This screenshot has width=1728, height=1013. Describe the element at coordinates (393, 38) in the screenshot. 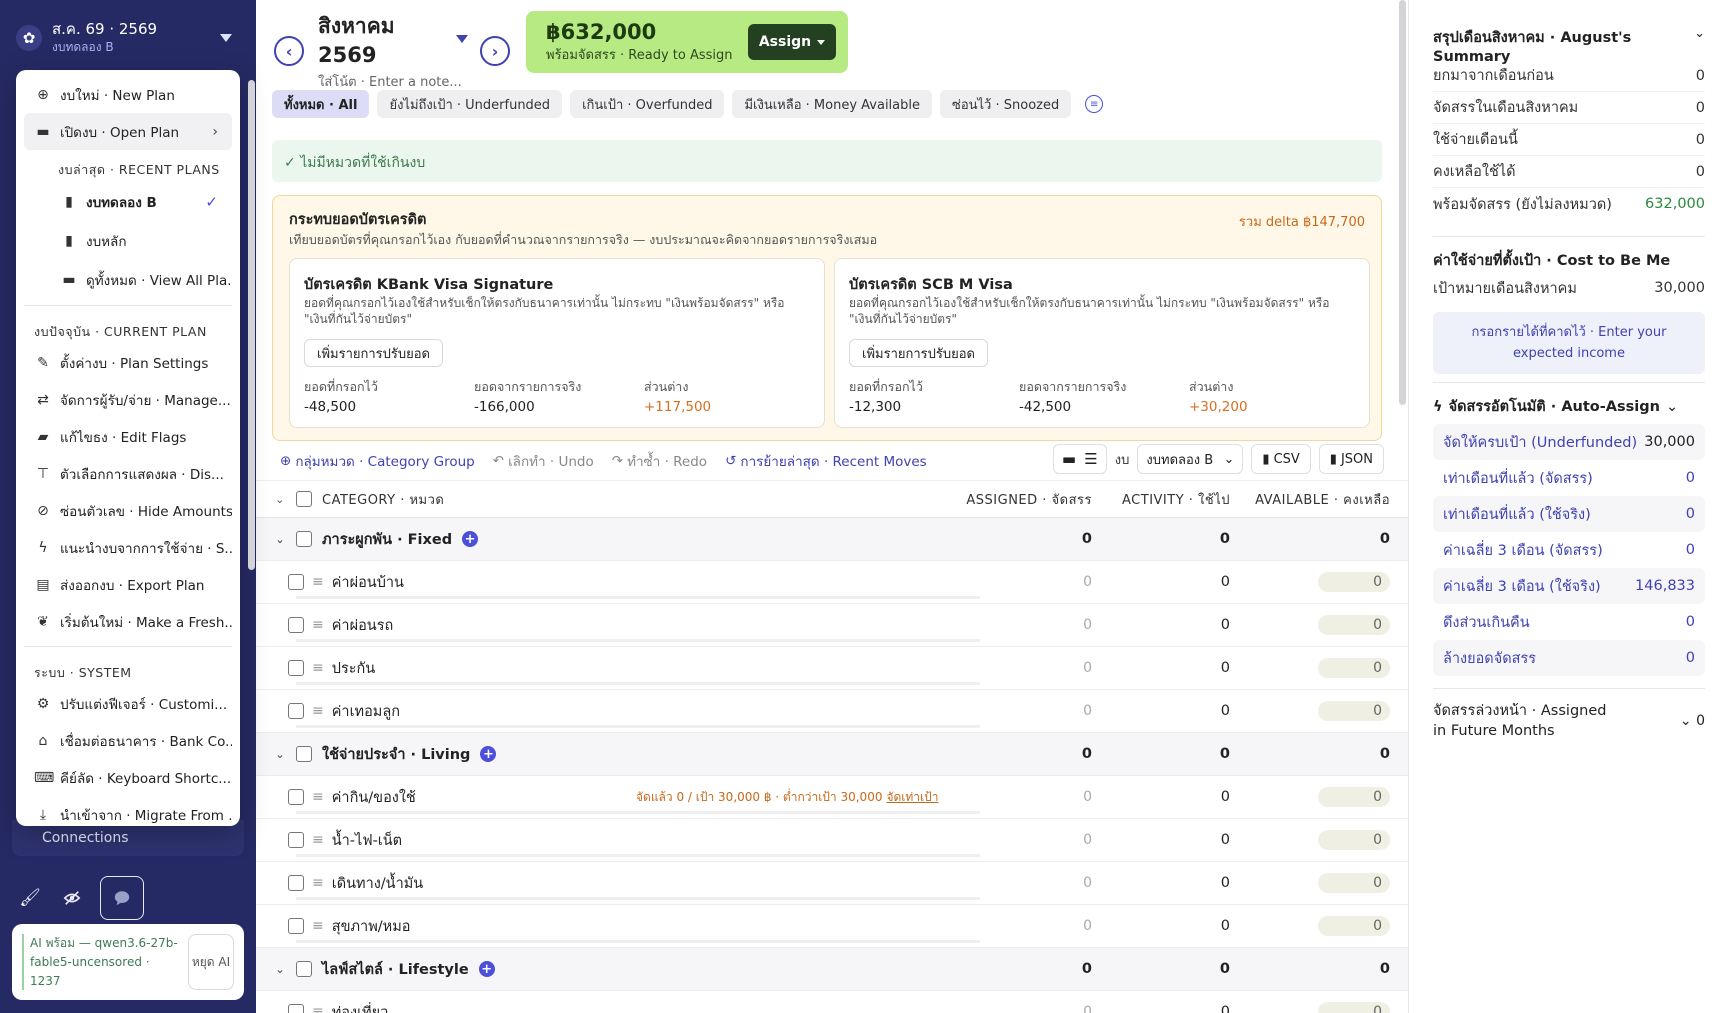

I see `month-title: สิงหาคม 2569` at that location.